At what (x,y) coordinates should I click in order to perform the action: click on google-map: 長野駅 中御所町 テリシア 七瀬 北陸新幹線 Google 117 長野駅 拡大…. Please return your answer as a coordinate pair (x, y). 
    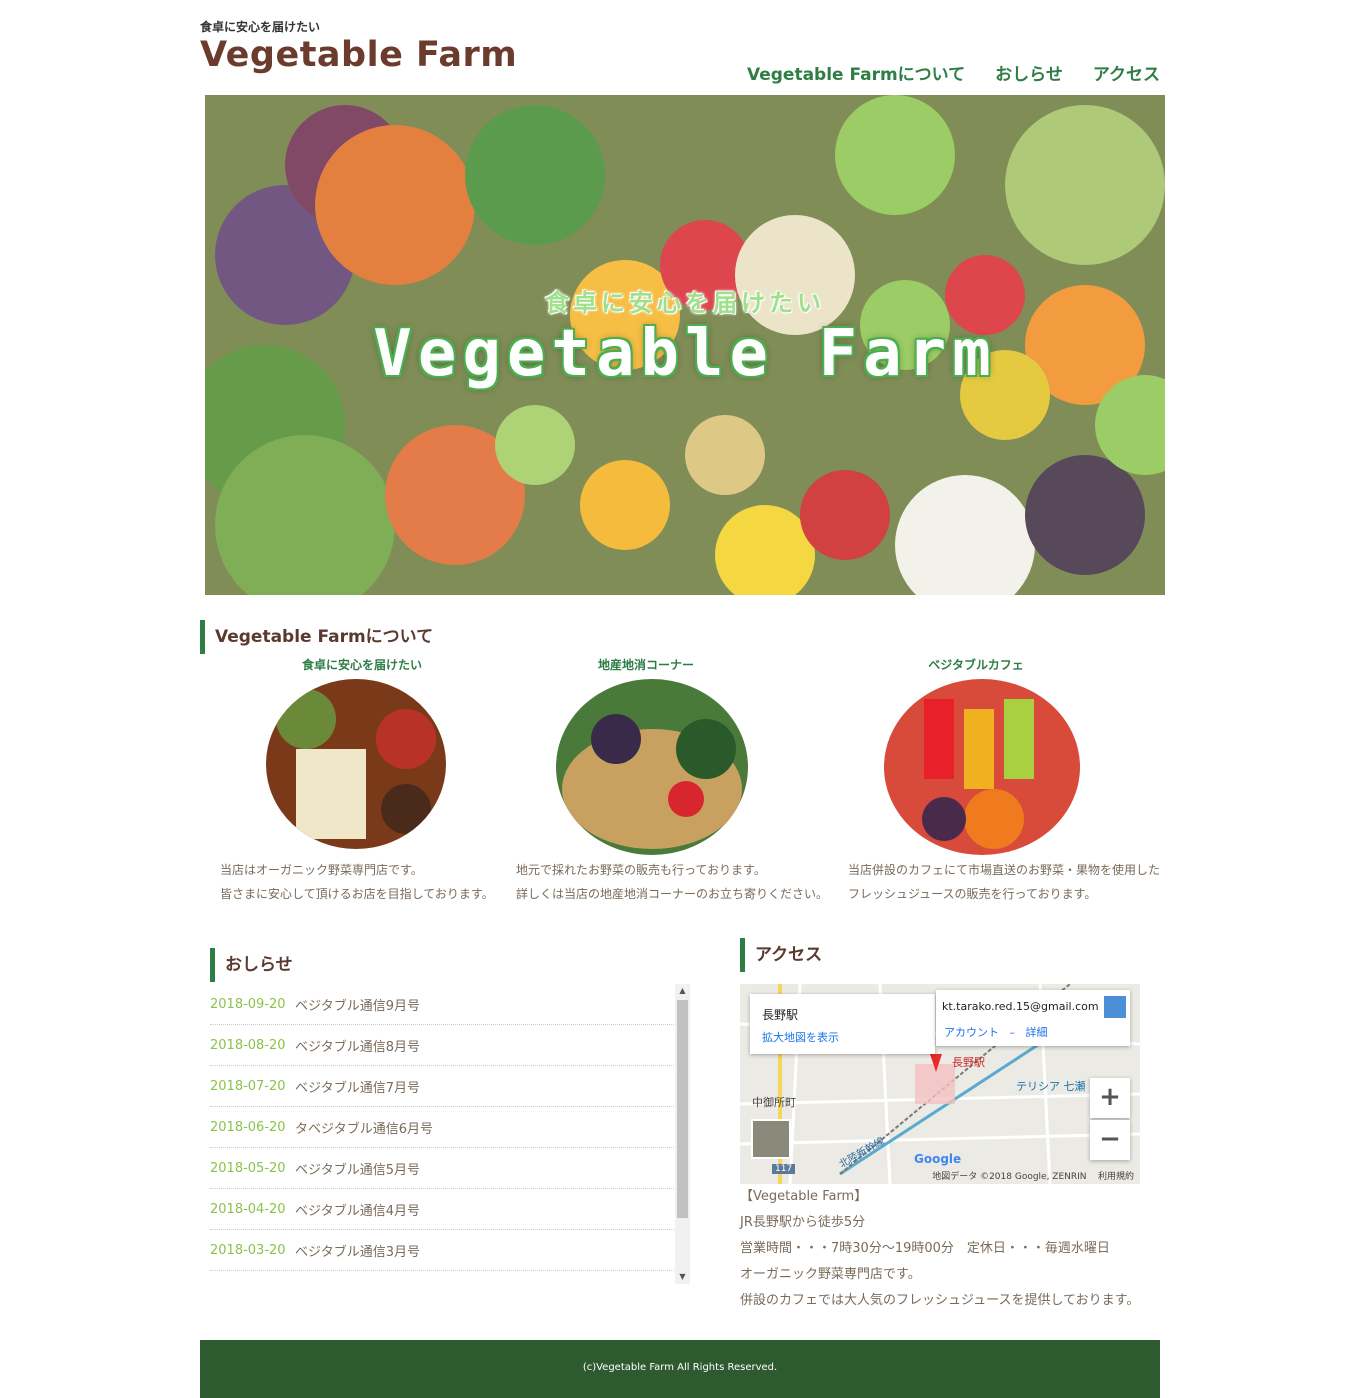
    Looking at the image, I should click on (940, 1084).